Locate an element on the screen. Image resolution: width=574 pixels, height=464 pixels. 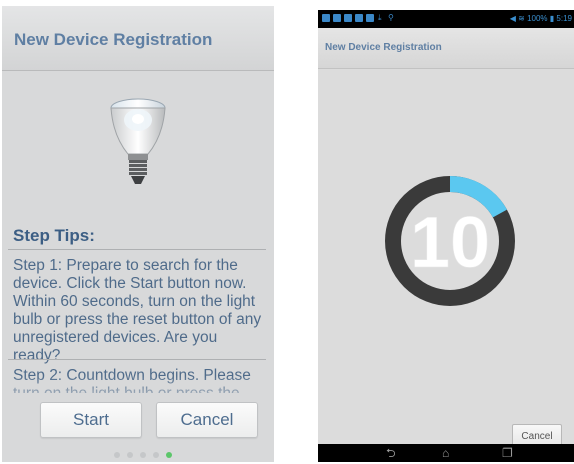
left-app-header: New Device Registration is located at coordinates (138, 38).